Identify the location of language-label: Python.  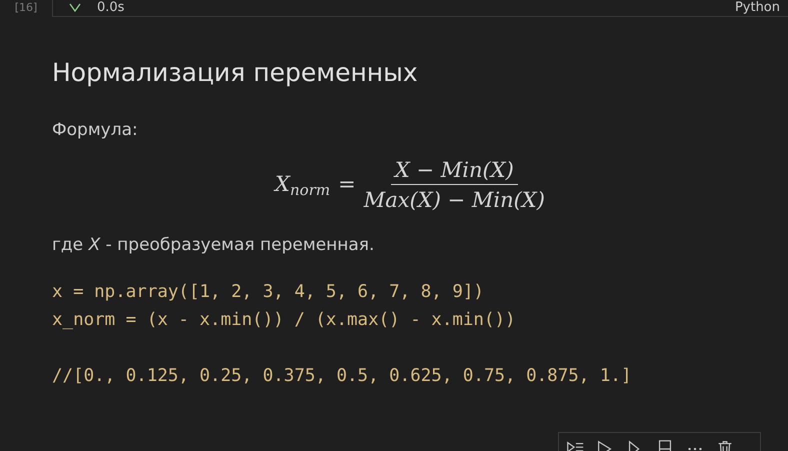
(757, 7).